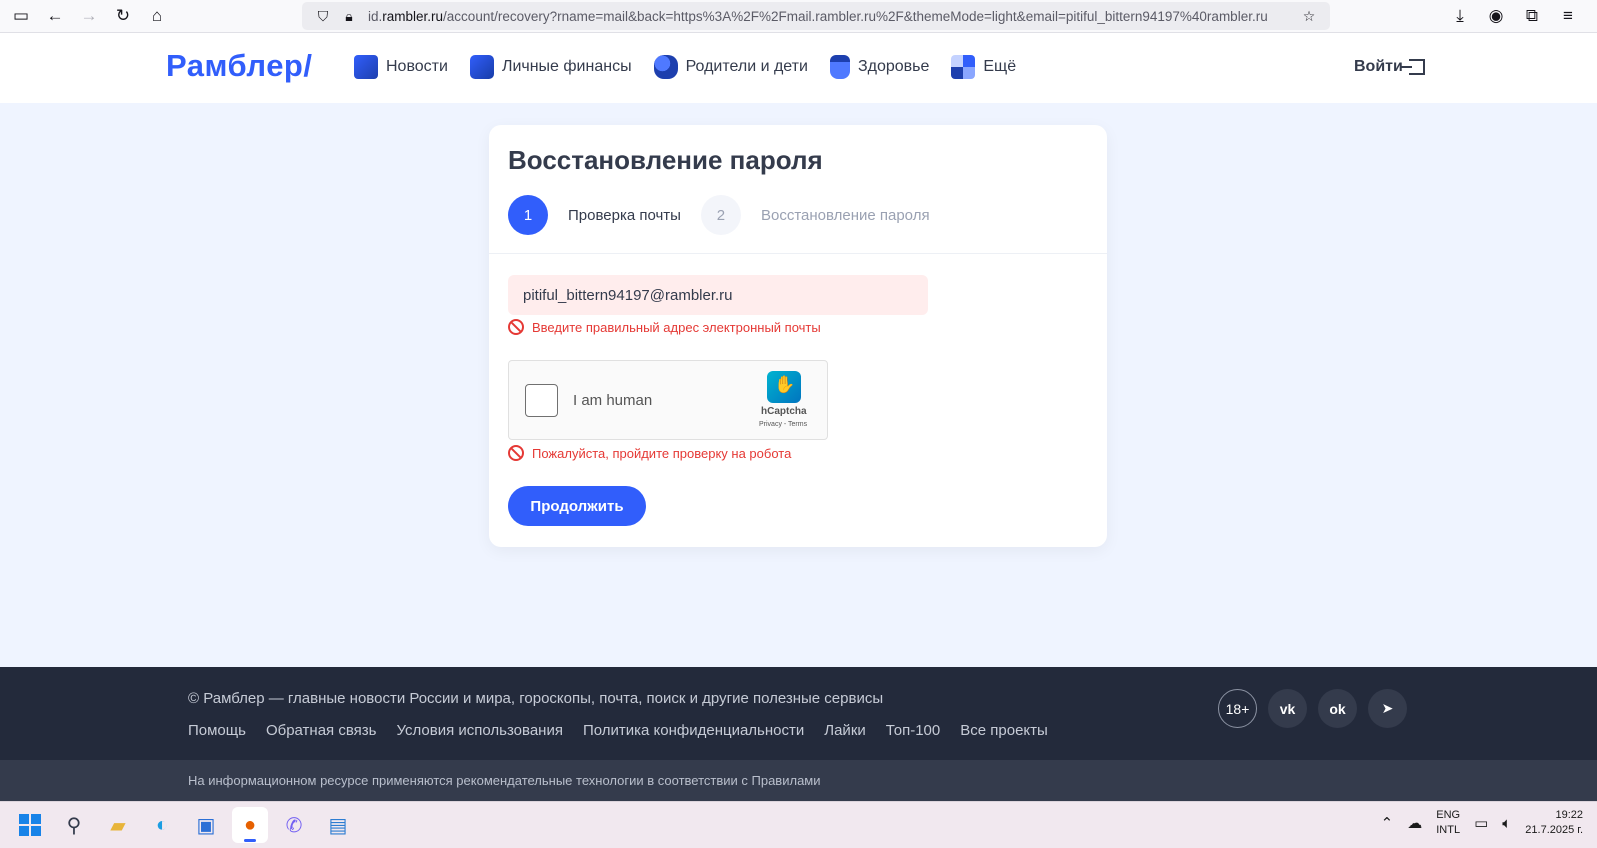  What do you see at coordinates (845, 730) in the screenshot?
I see `footer-link-likes: Лайки` at bounding box center [845, 730].